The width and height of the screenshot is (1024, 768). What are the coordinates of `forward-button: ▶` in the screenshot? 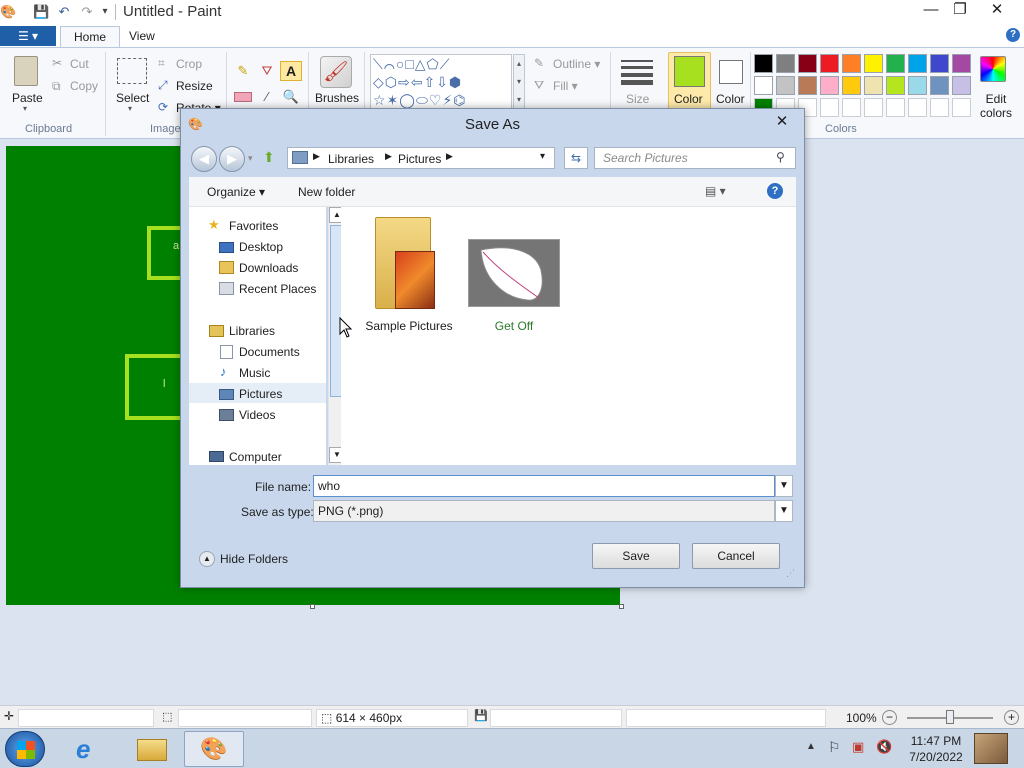 It's located at (232, 159).